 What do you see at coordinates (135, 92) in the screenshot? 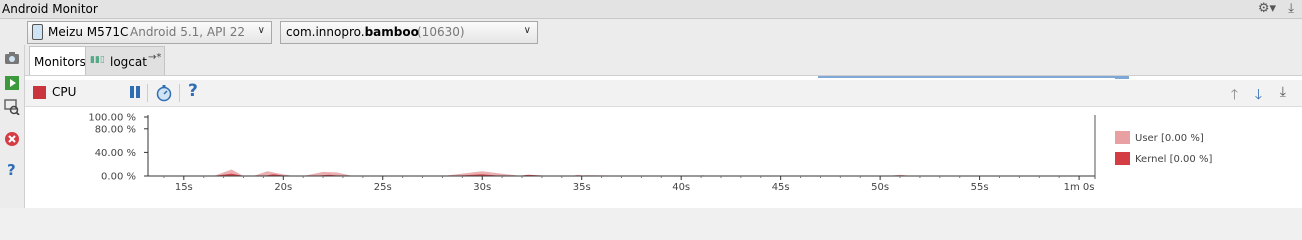
I see `pause-icon` at bounding box center [135, 92].